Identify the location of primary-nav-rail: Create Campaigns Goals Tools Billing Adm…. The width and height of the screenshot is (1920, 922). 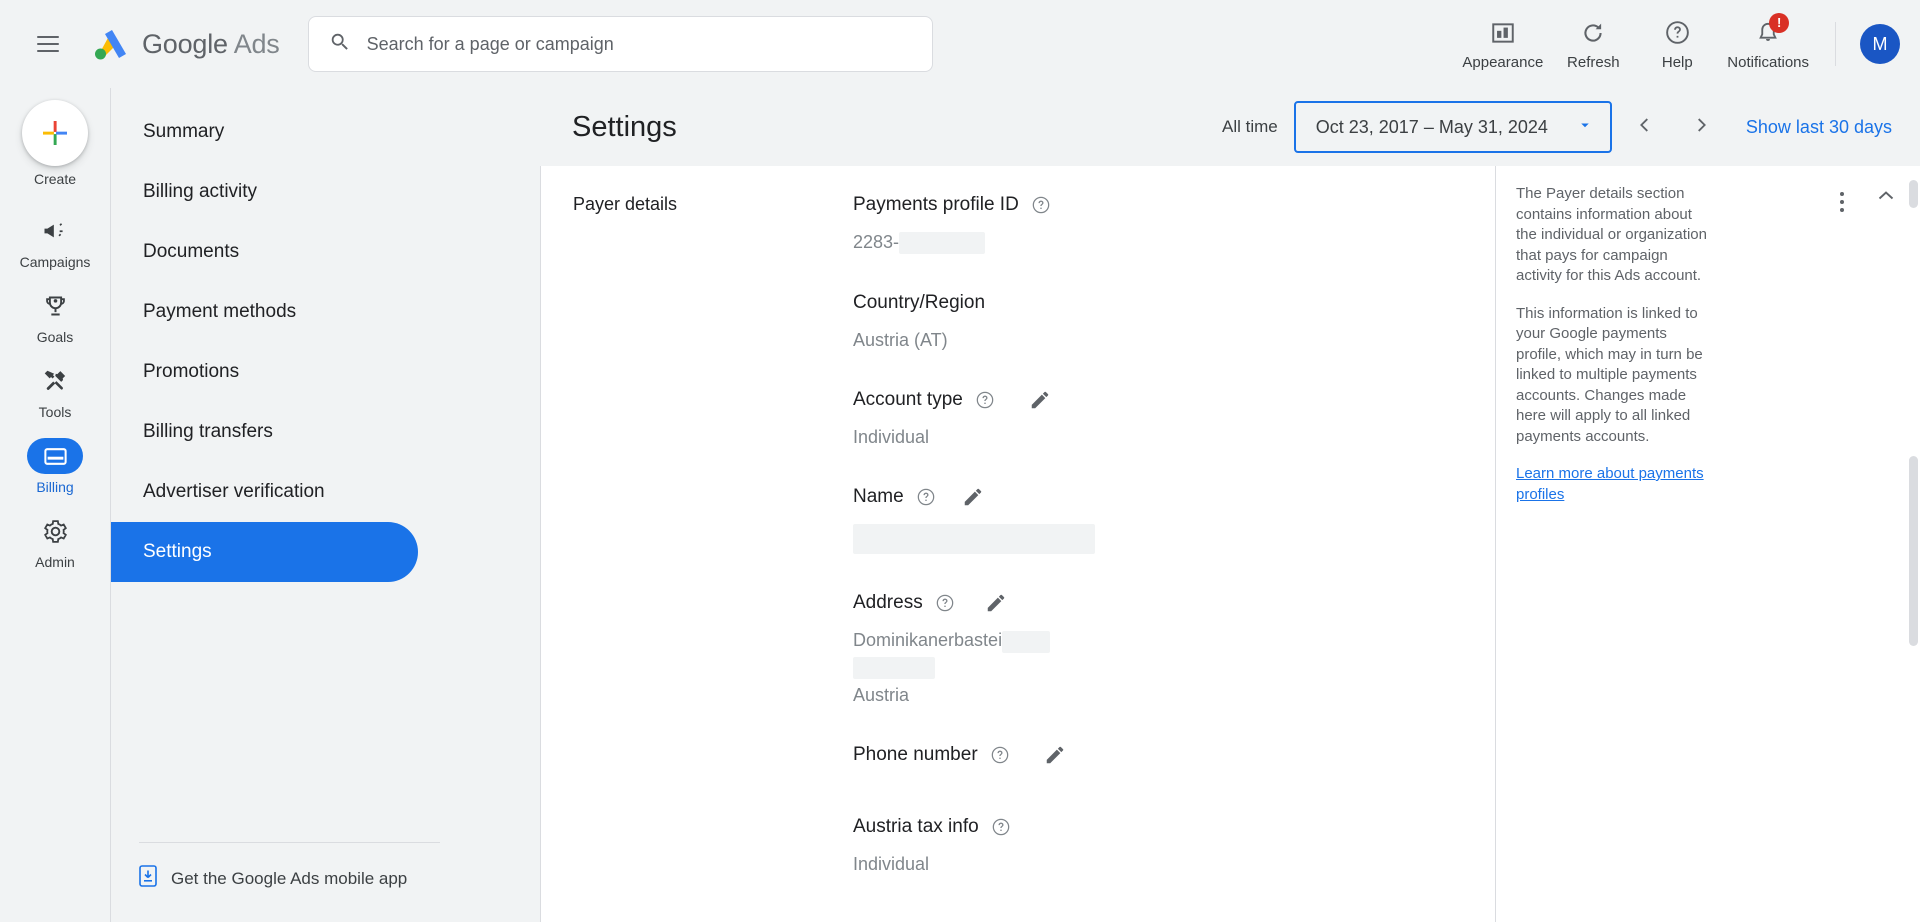
(55, 505).